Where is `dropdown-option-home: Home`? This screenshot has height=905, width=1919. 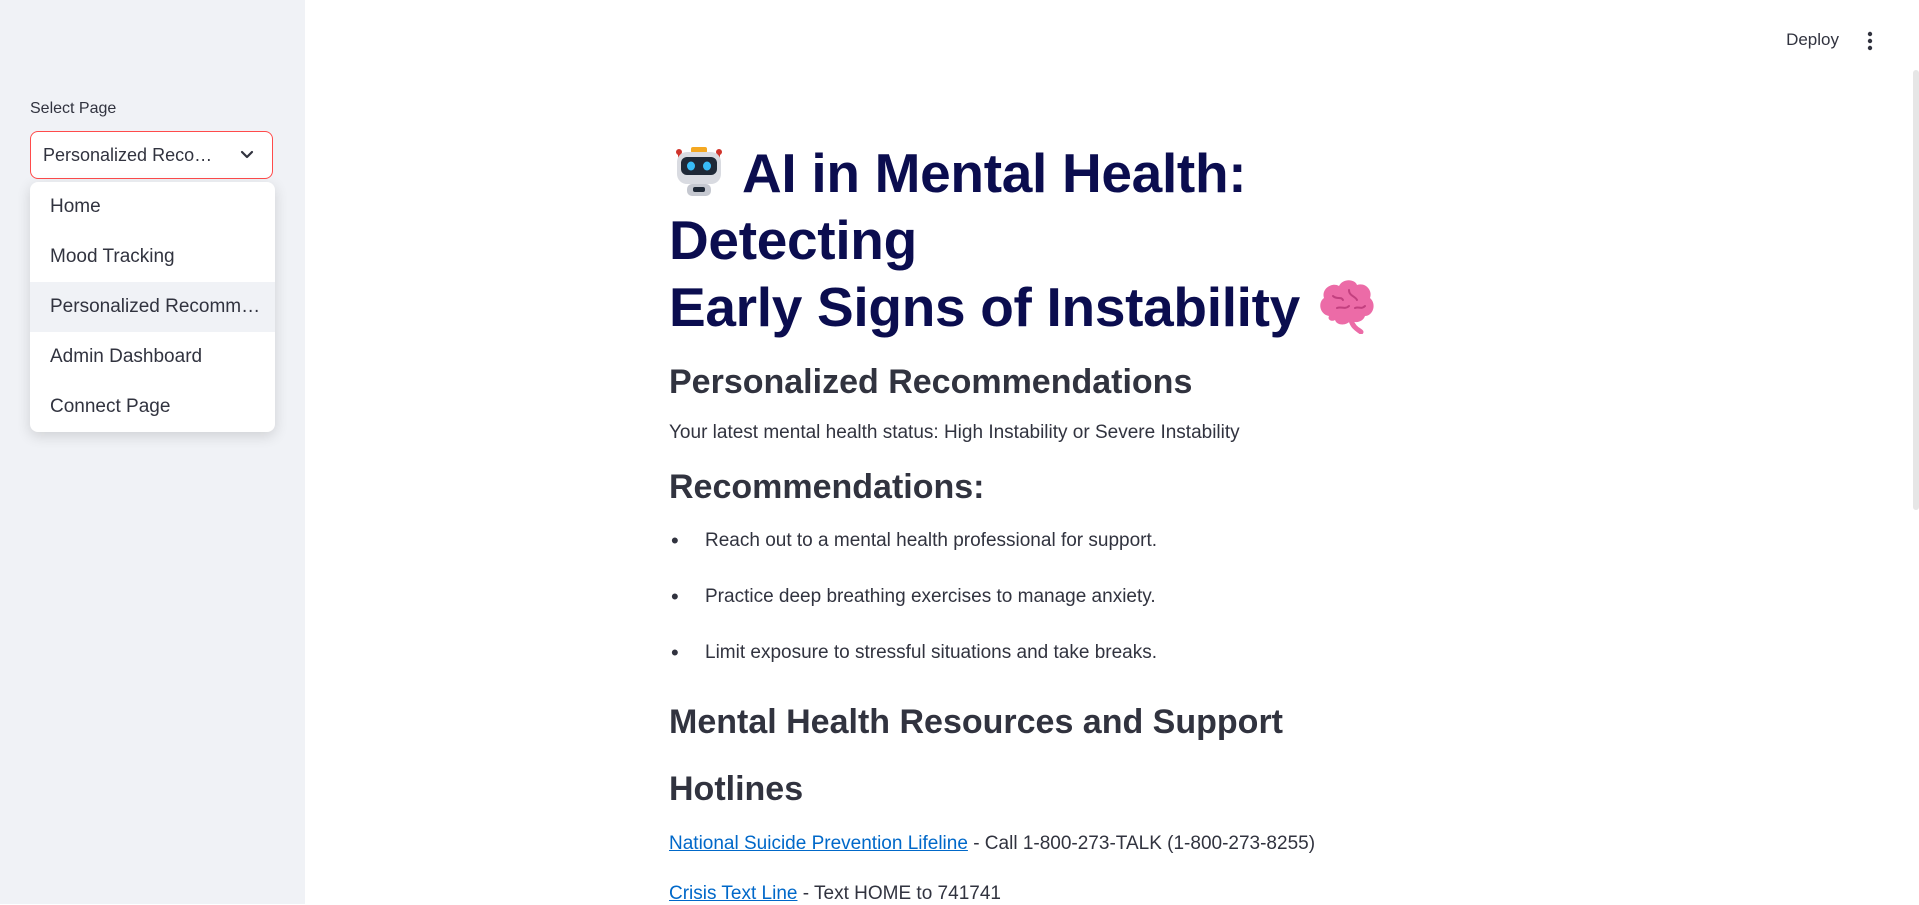
dropdown-option-home: Home is located at coordinates (152, 207).